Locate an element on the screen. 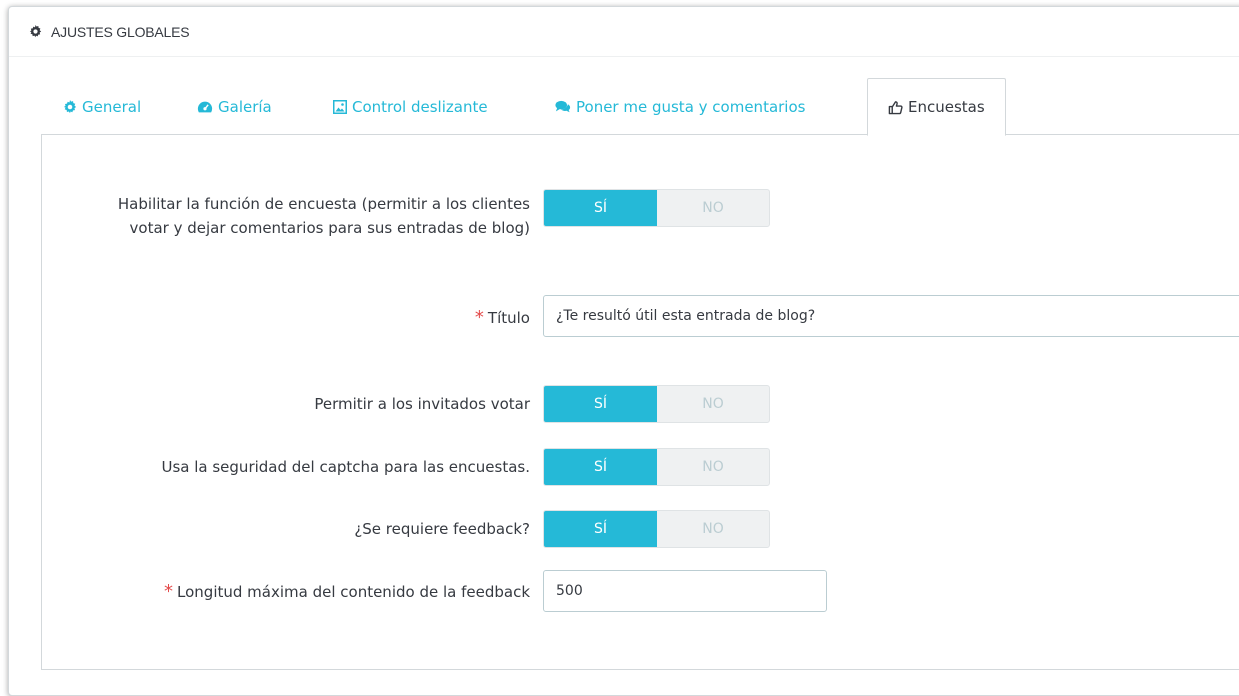  title-label: Título is located at coordinates (508, 318).